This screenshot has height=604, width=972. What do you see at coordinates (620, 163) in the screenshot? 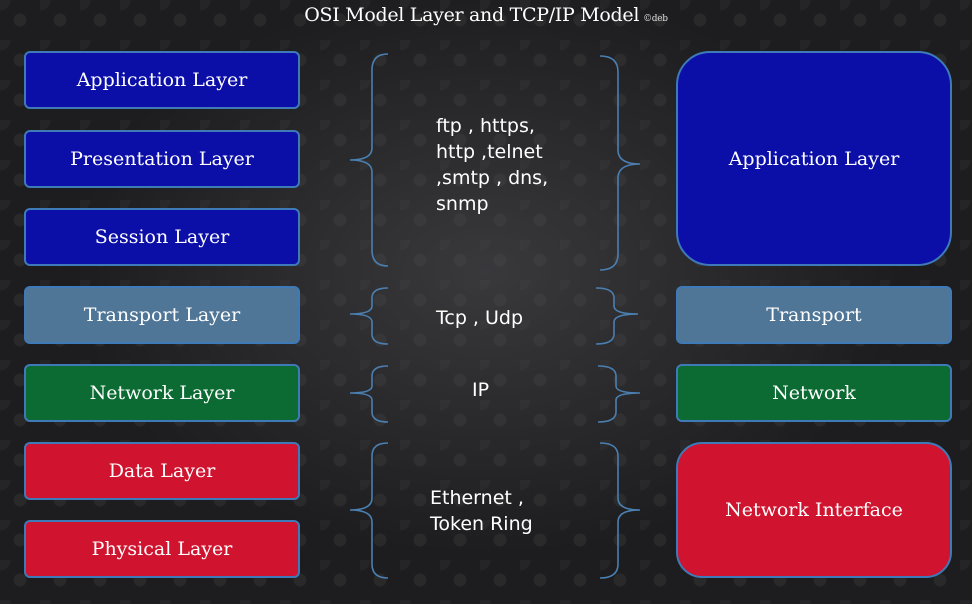
I see `right-brace-application` at bounding box center [620, 163].